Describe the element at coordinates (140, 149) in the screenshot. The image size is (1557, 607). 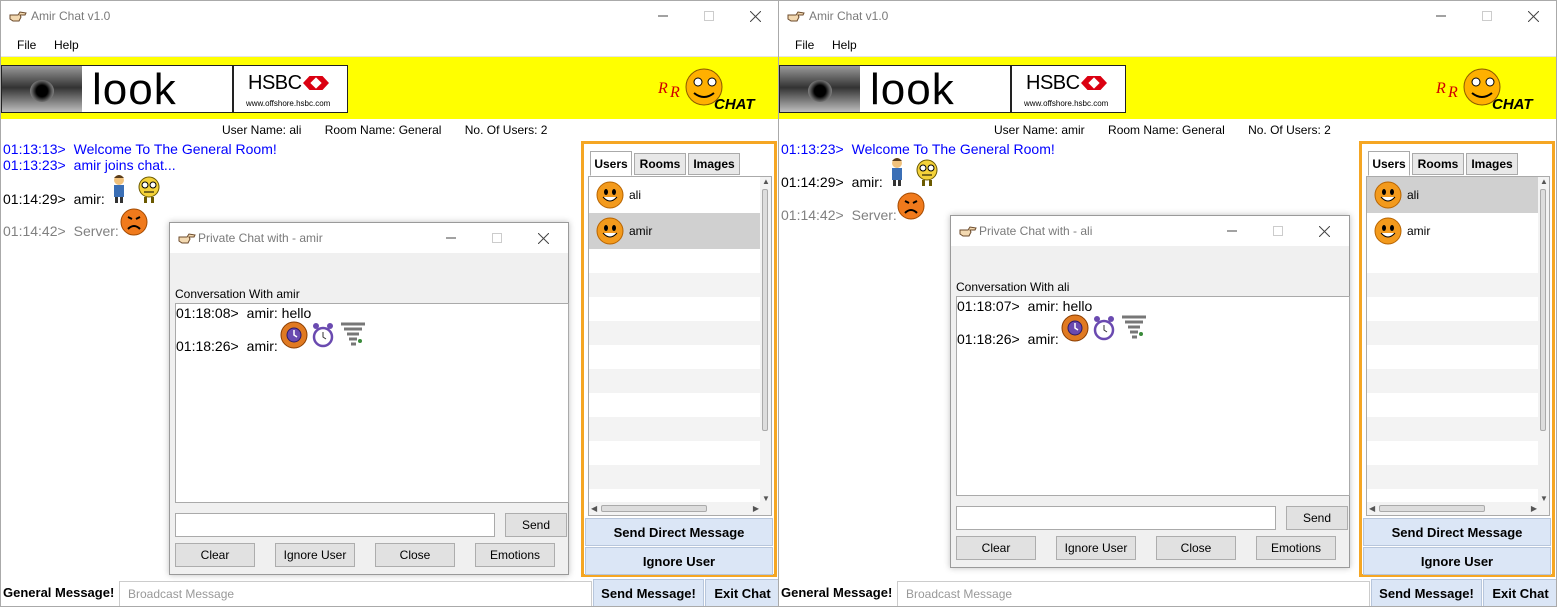
I see `chat-message: 01:13:13> Welcome To The General Room!` at that location.